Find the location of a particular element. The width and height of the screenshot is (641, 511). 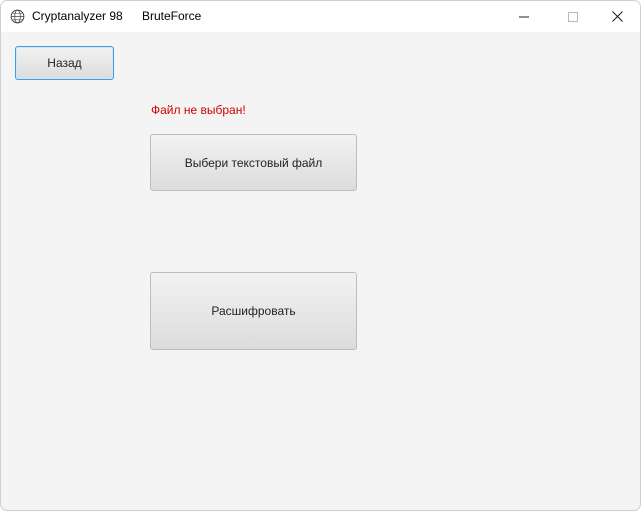

window-title: BruteForce is located at coordinates (172, 16).